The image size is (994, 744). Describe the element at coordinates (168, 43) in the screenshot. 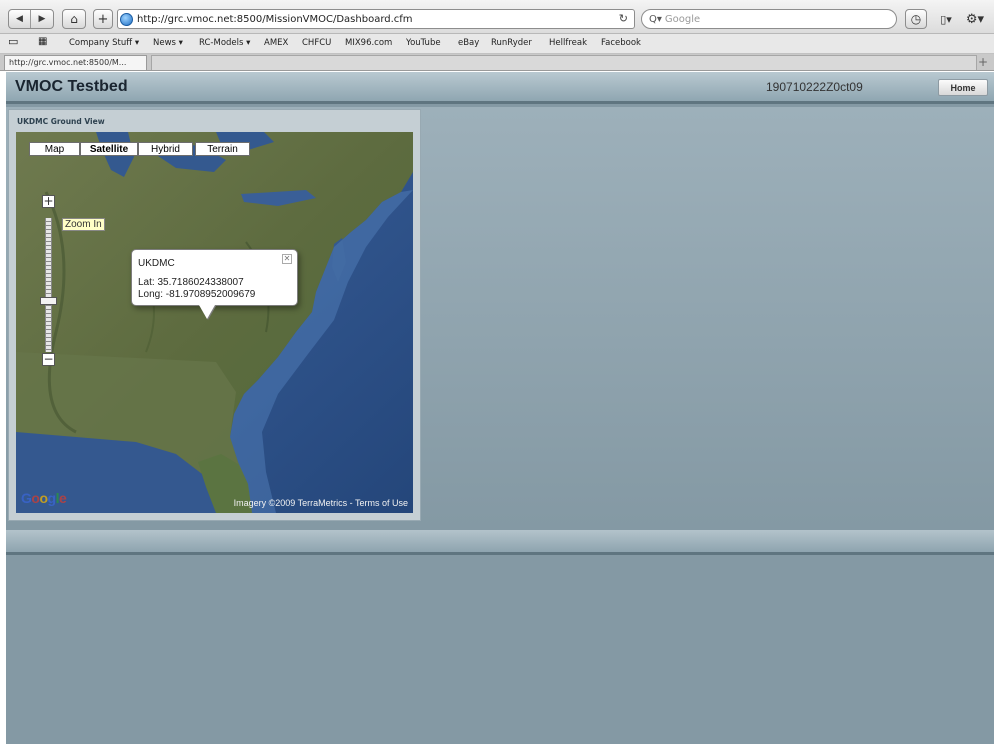

I see `bookmark-news: News ▾` at that location.